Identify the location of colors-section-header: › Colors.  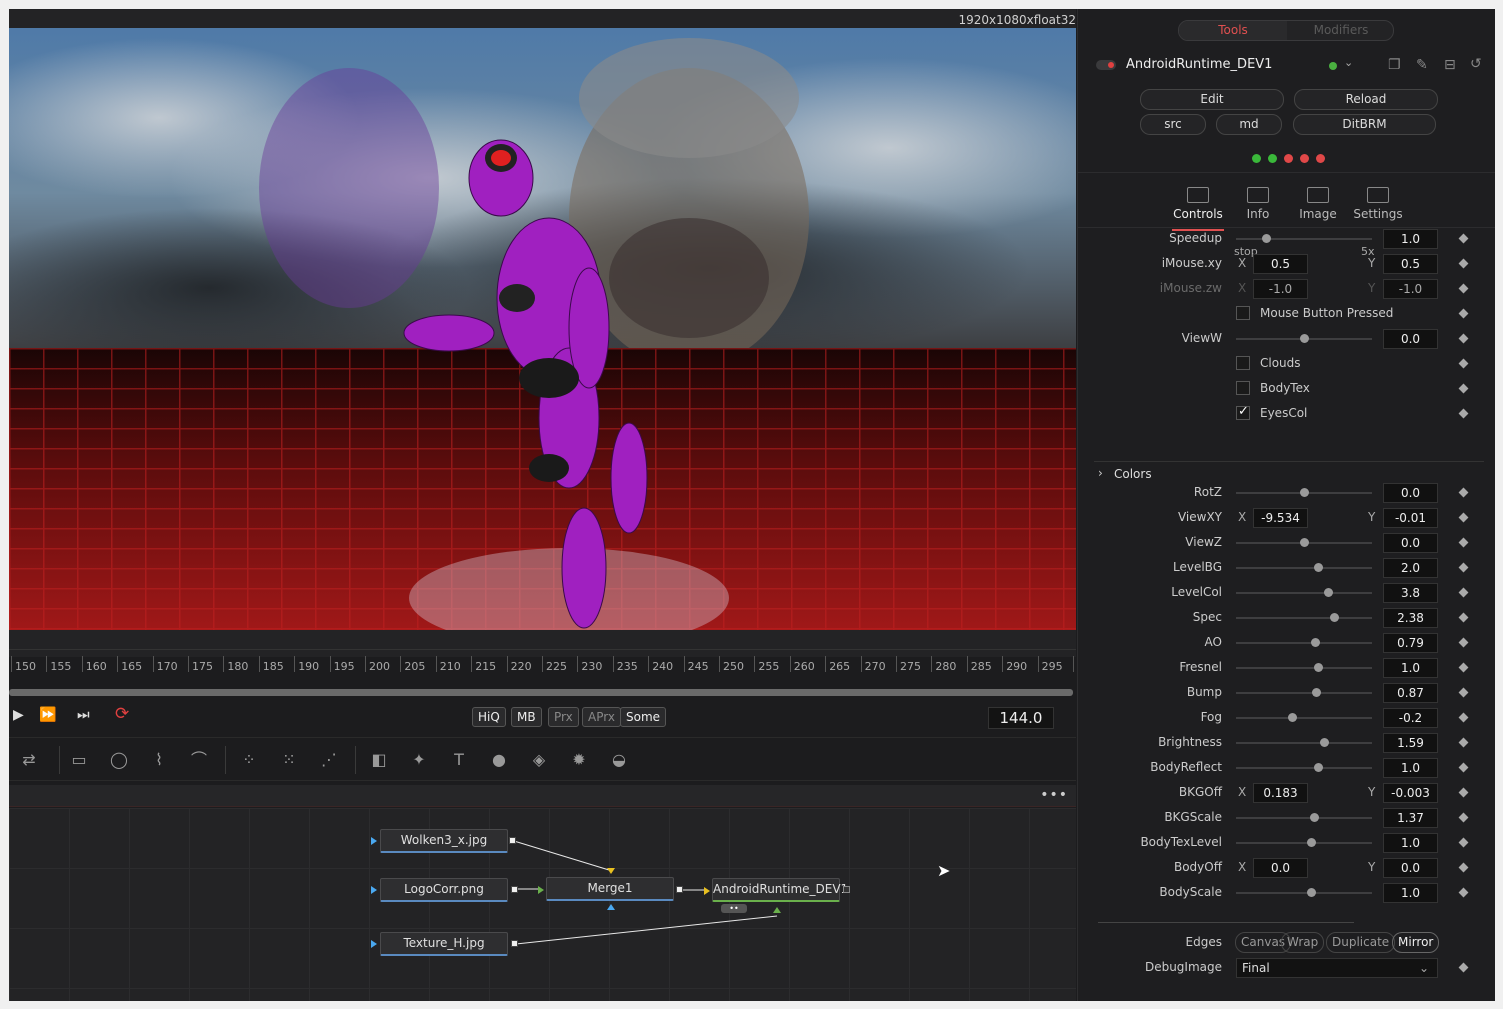
(1289, 472).